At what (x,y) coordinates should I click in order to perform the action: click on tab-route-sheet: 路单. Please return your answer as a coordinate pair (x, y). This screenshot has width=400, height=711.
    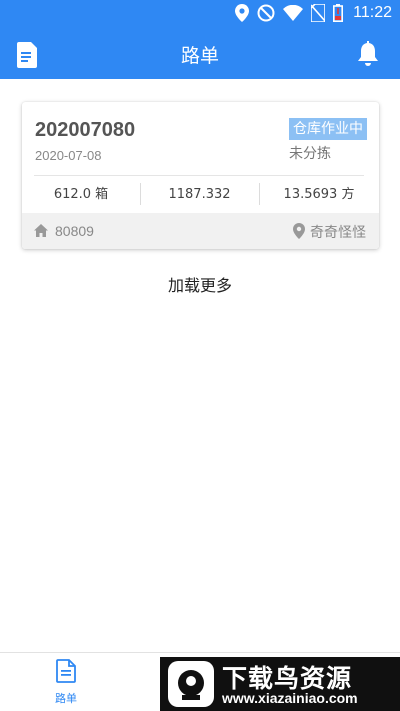
    Looking at the image, I should click on (66, 682).